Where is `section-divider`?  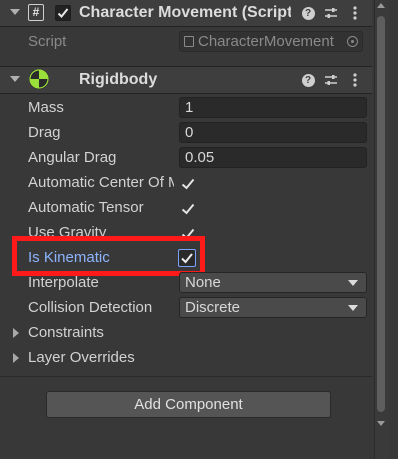
section-divider is located at coordinates (186, 376).